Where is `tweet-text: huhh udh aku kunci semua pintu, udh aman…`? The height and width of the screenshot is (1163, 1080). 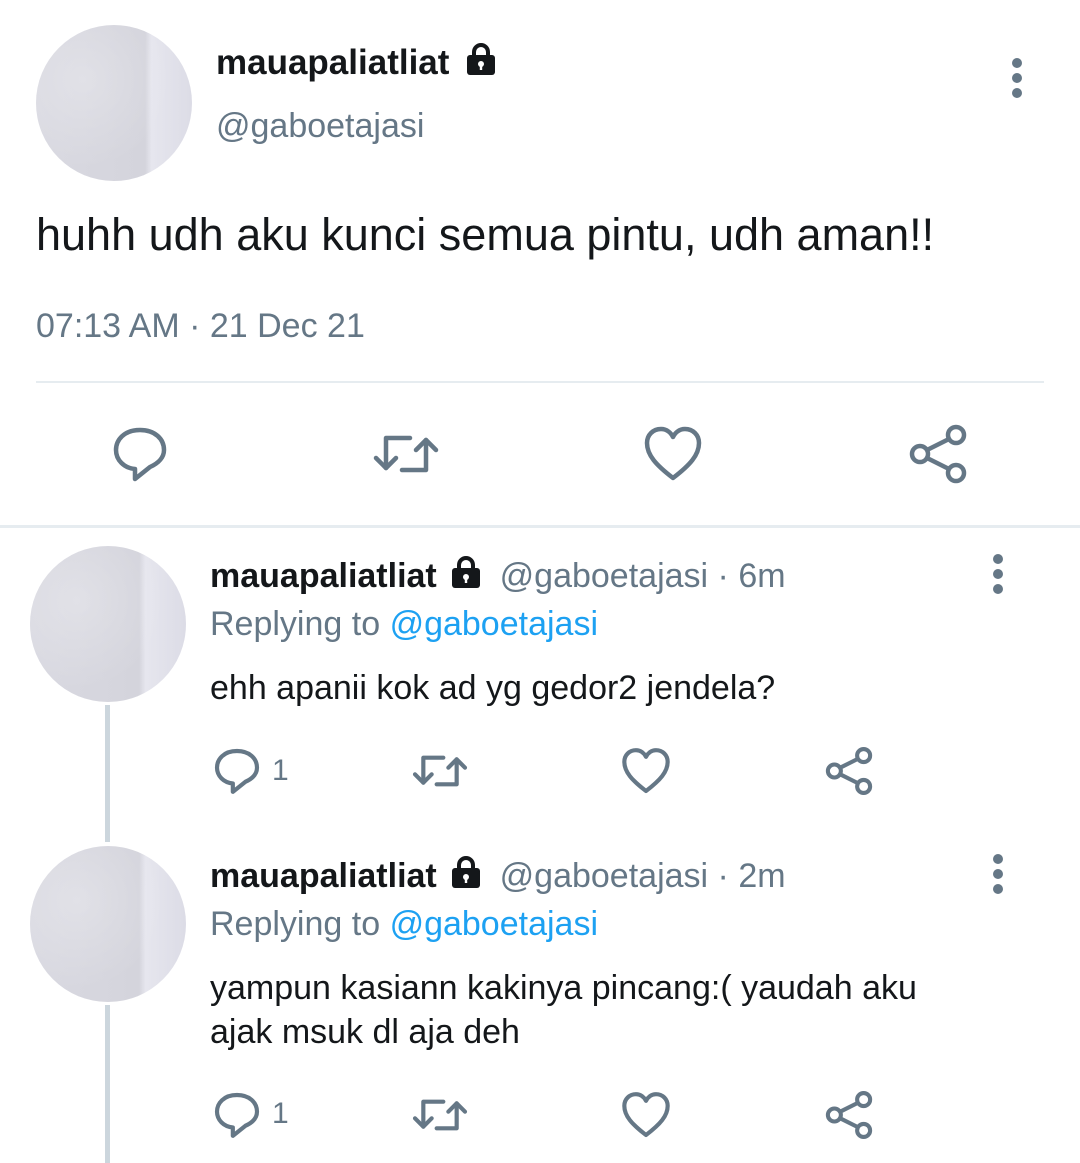
tweet-text: huhh udh aku kunci semua pintu, udh aman… is located at coordinates (485, 234).